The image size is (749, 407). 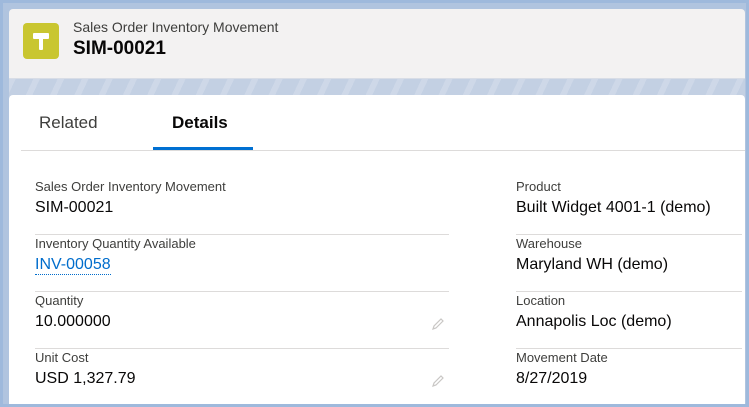 What do you see at coordinates (73, 321) in the screenshot?
I see `field-value: 10.000000` at bounding box center [73, 321].